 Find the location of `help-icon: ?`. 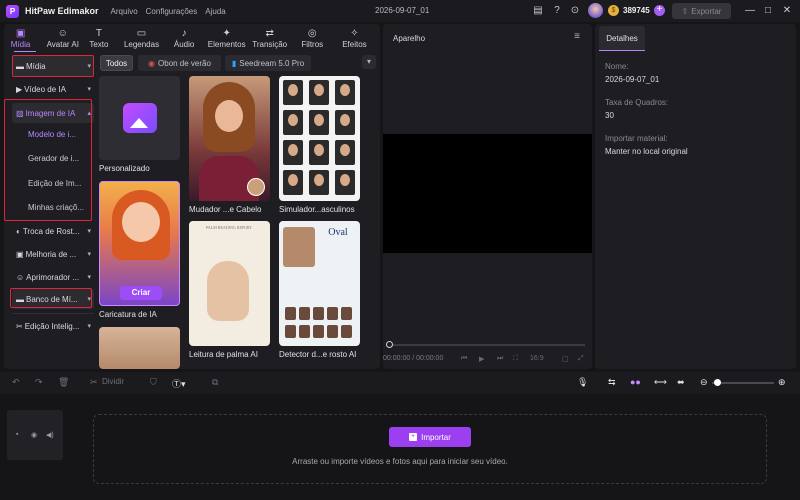

help-icon: ? is located at coordinates (557, 11).